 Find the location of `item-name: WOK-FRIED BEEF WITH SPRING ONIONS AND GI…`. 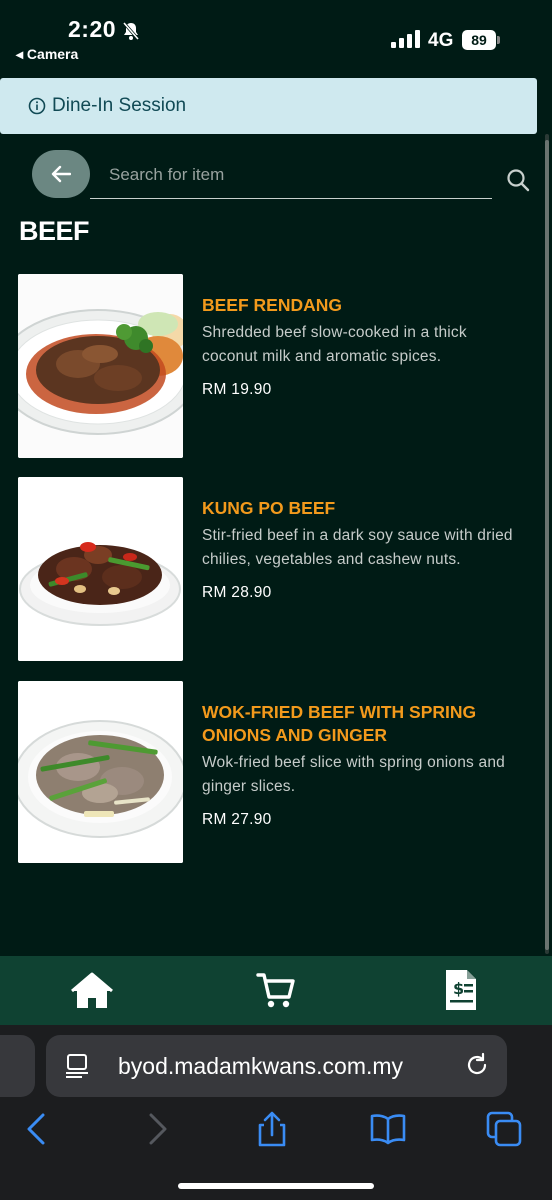

item-name: WOK-FRIED BEEF WITH SPRING ONIONS AND GI… is located at coordinates (339, 723).